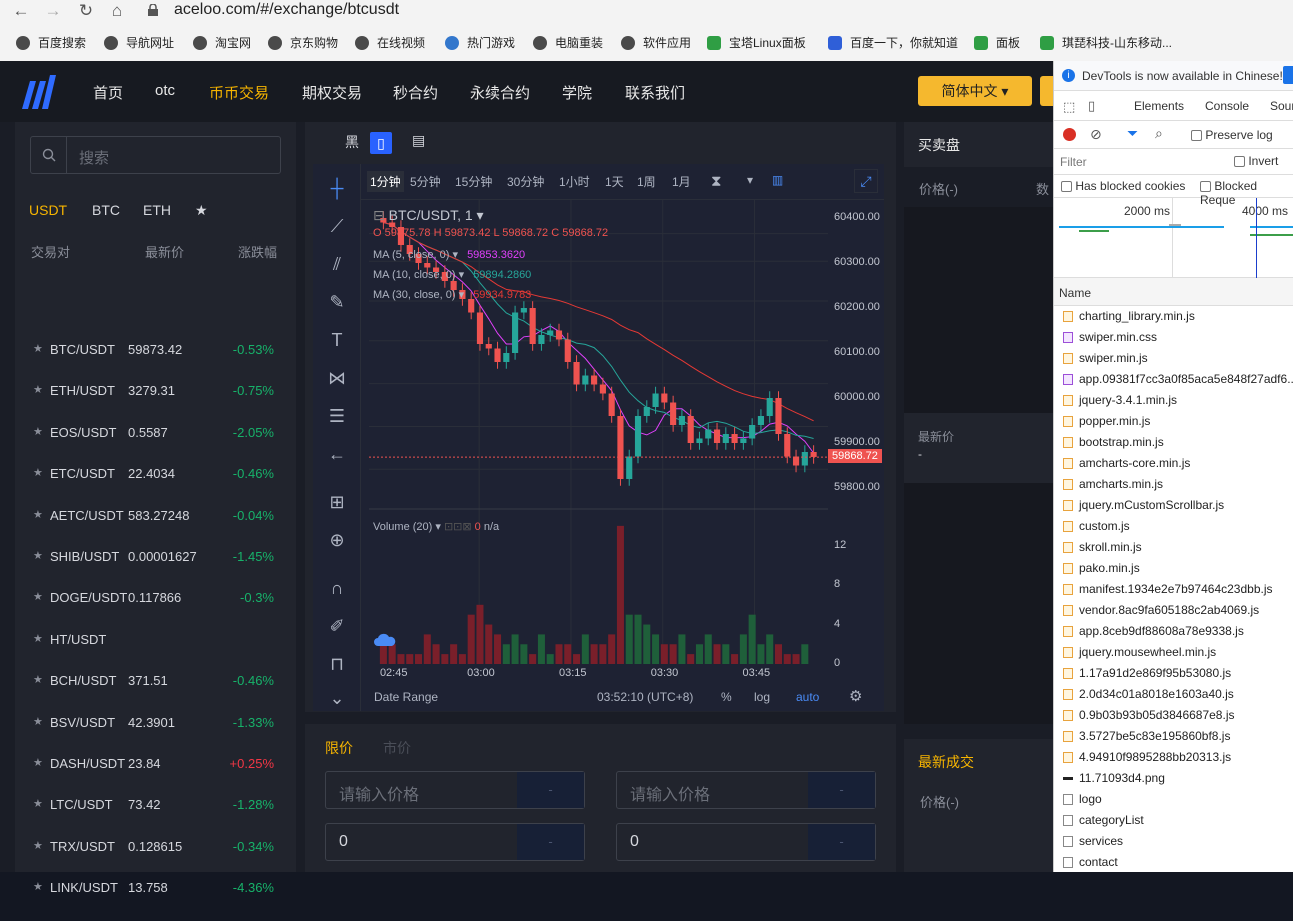 The width and height of the screenshot is (1293, 921). I want to click on theme-selected-icon: ▯, so click(381, 143).